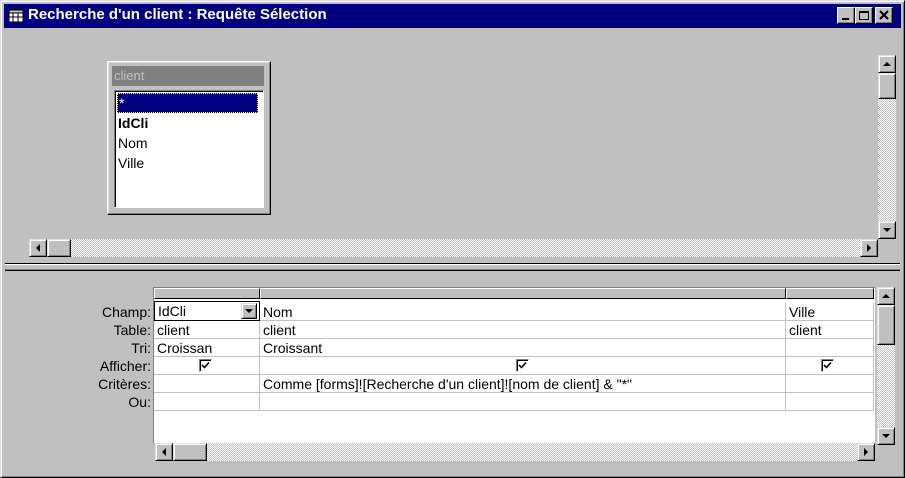  I want to click on grid-scroll-down-button, so click(886, 436).